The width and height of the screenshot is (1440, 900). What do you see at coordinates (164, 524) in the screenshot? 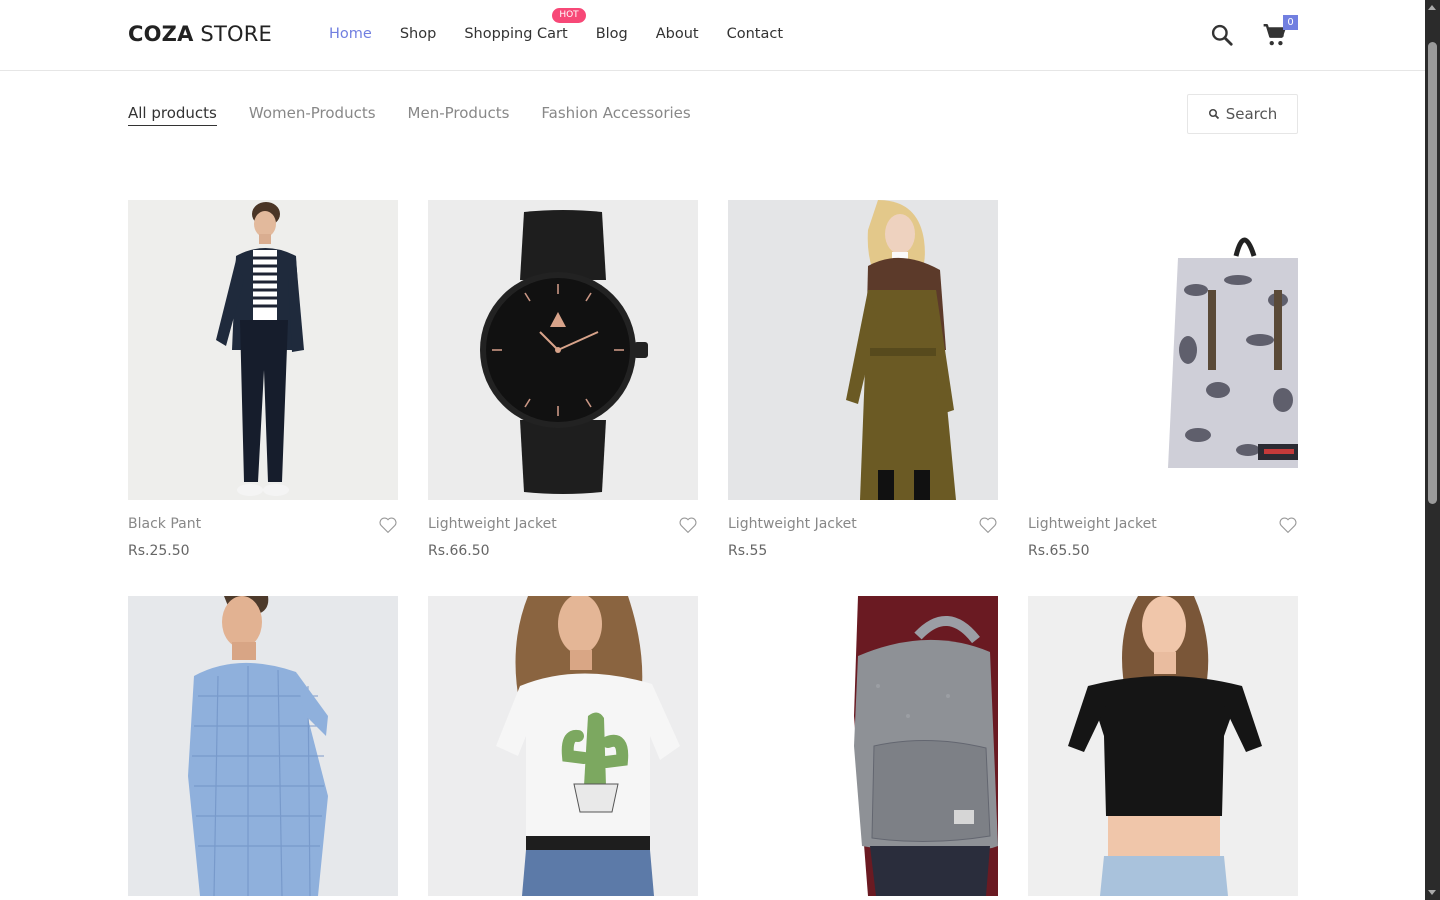
I see `product-name: Black Pant` at bounding box center [164, 524].